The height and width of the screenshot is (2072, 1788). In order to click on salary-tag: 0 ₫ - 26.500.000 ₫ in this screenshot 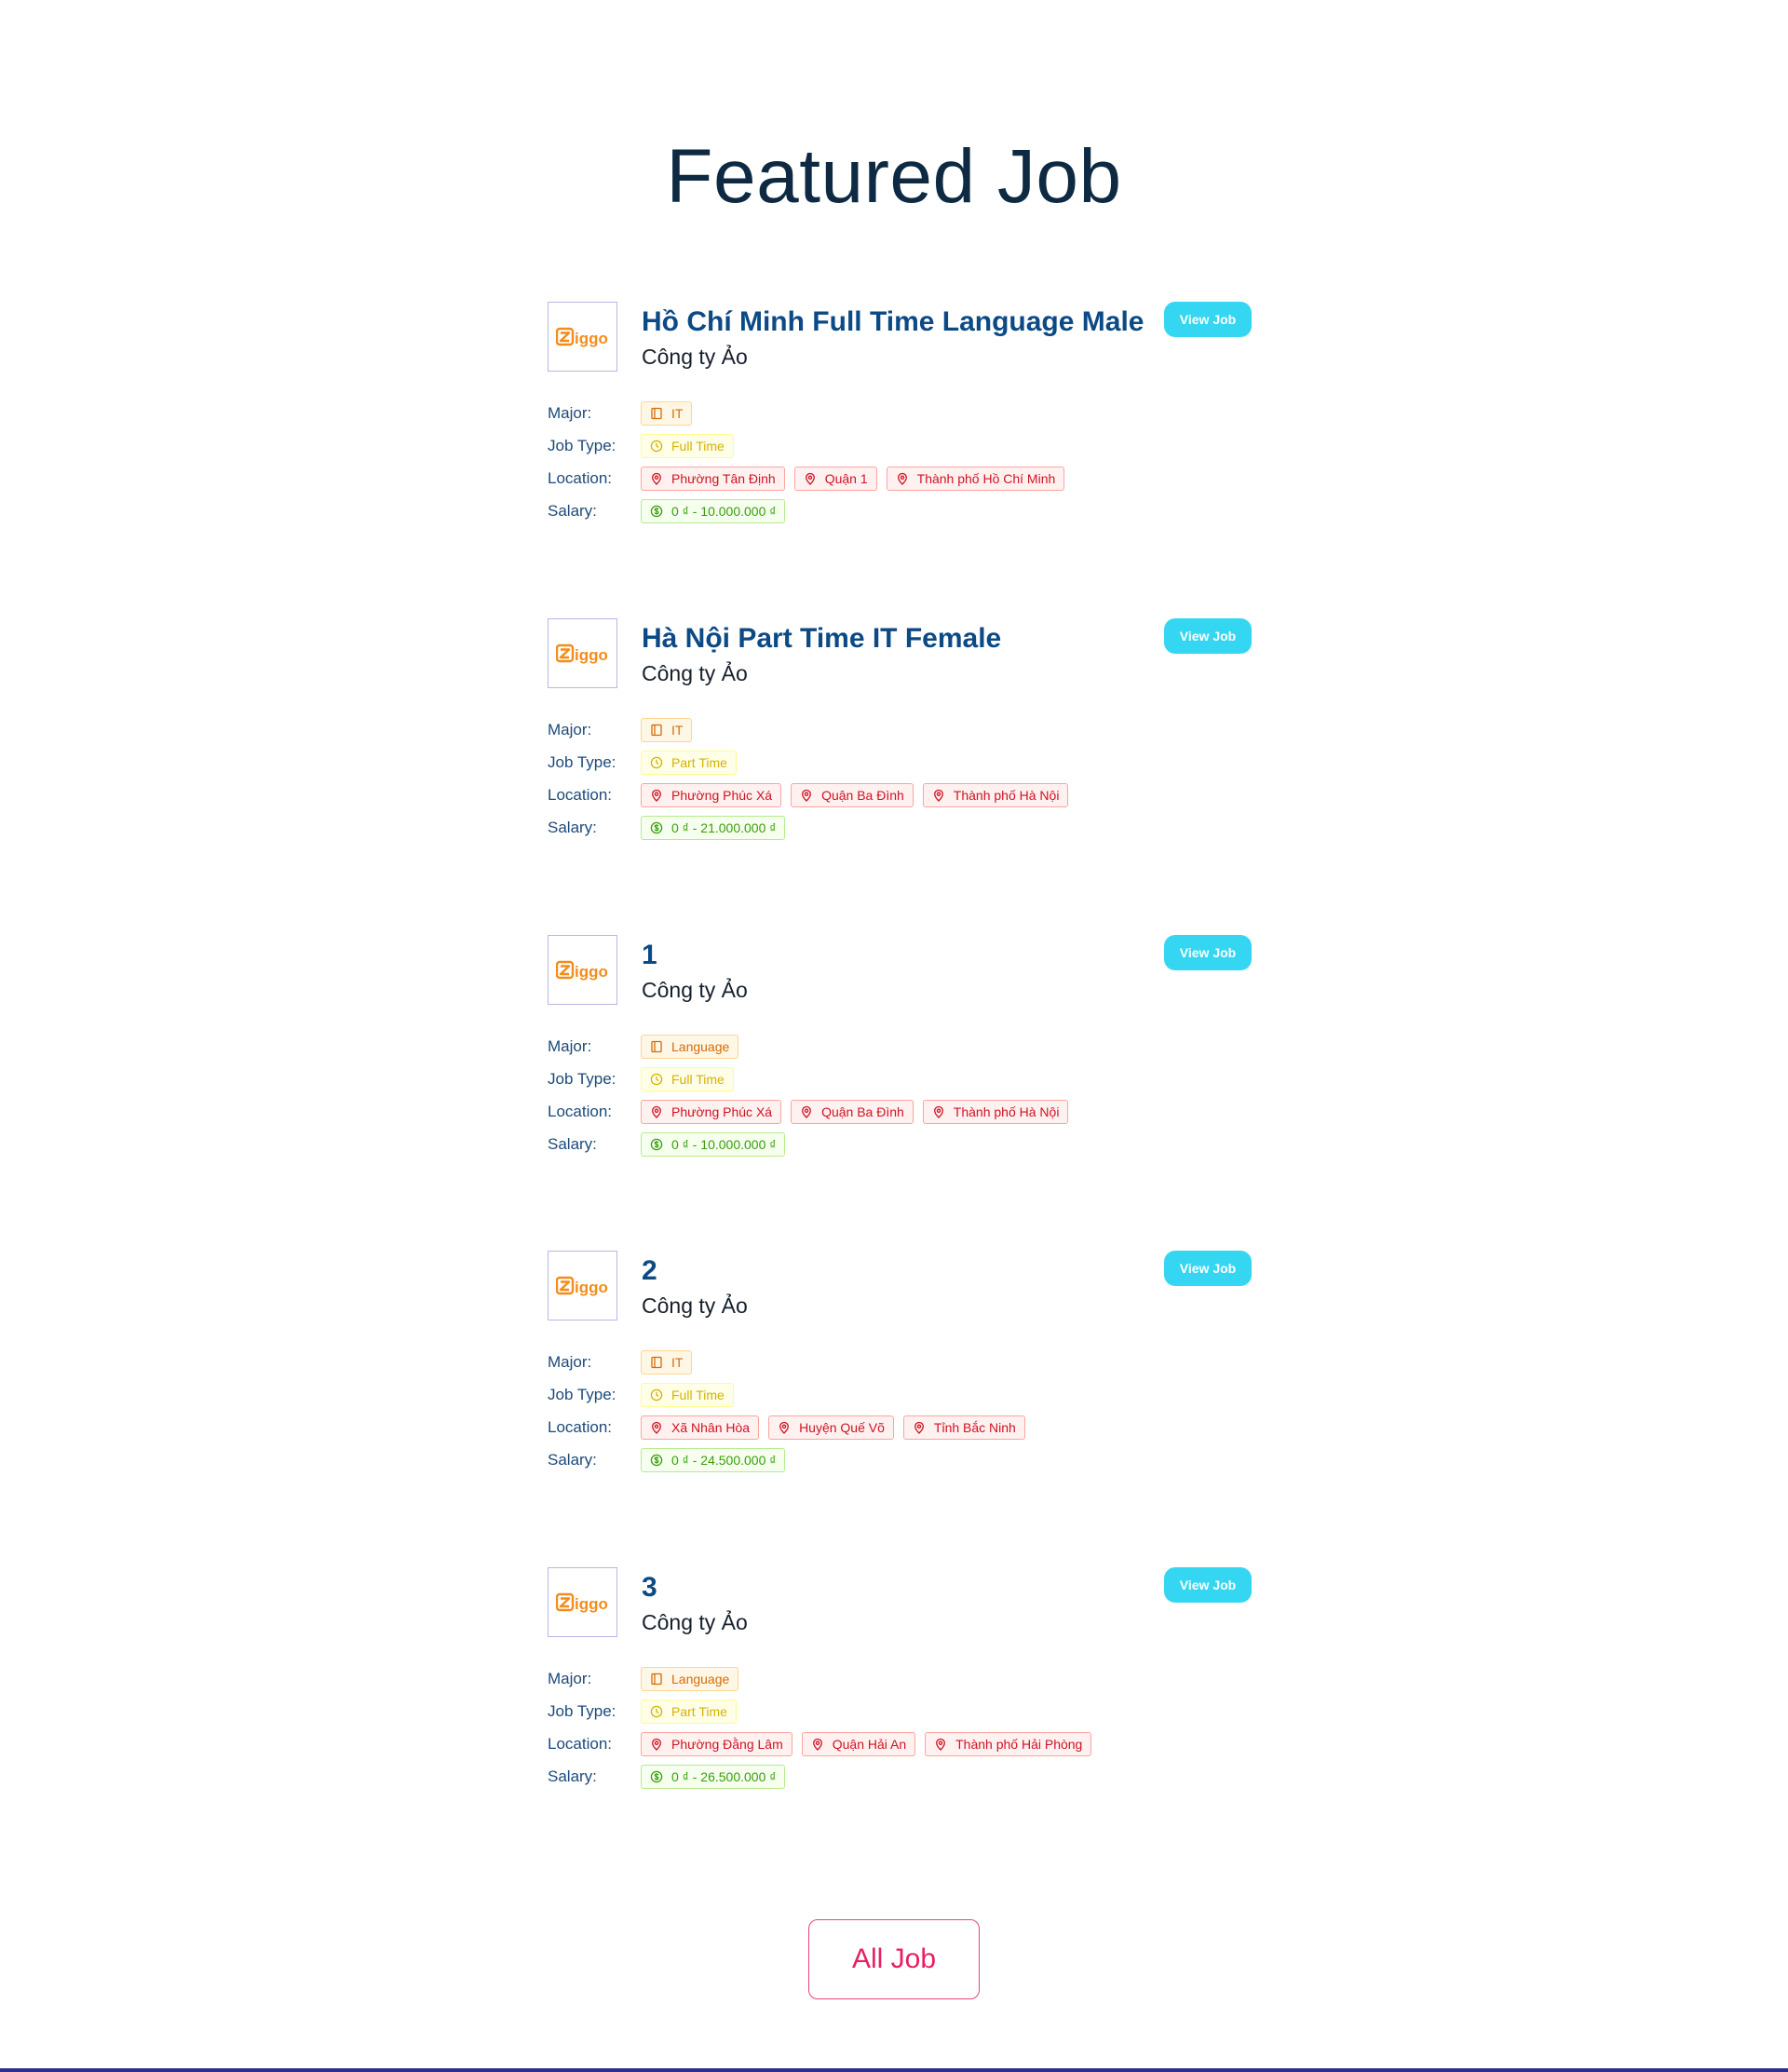, I will do `click(714, 1777)`.